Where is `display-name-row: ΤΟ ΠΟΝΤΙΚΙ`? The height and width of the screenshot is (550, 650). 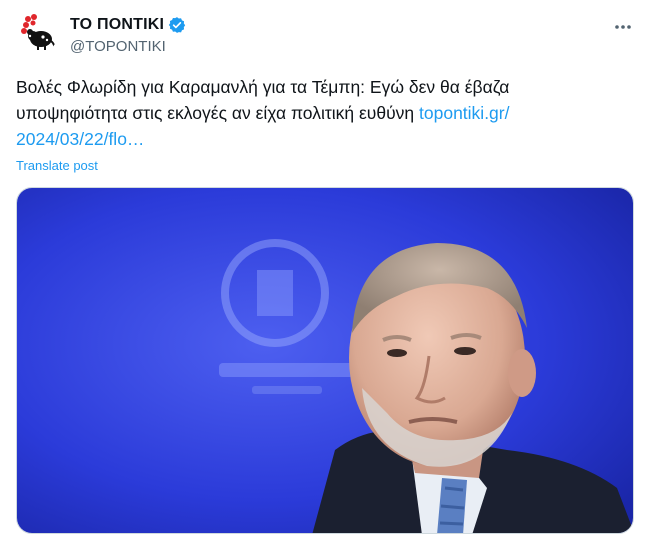
display-name-row: ΤΟ ΠΟΝΤΙΚΙ is located at coordinates (128, 25).